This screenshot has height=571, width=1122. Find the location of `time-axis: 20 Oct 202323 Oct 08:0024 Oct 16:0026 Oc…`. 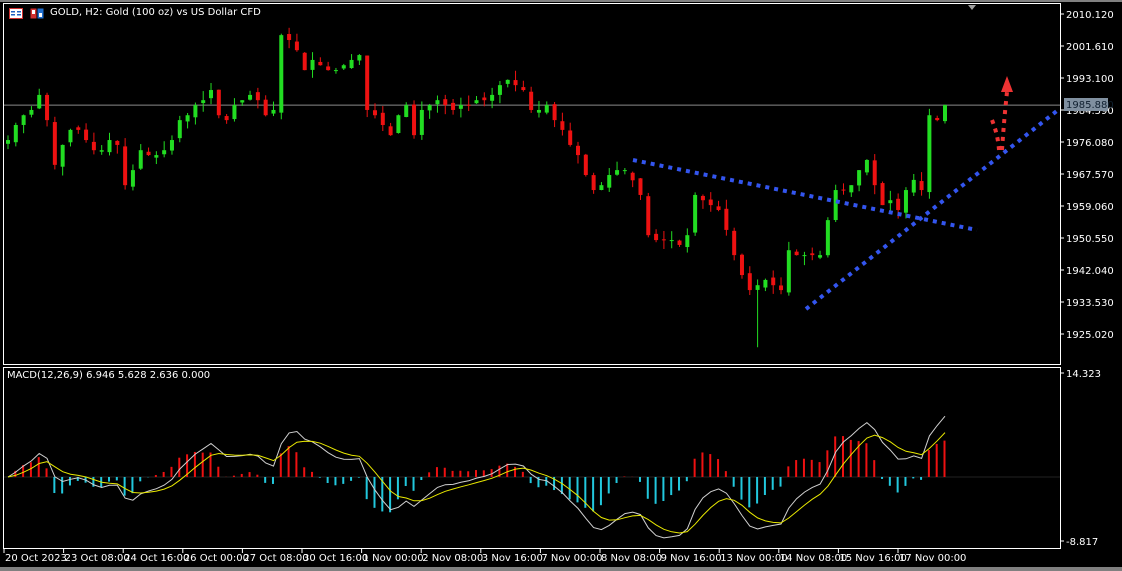

time-axis: 20 Oct 202323 Oct 08:0024 Oct 16:0026 Oc… is located at coordinates (484, 556).